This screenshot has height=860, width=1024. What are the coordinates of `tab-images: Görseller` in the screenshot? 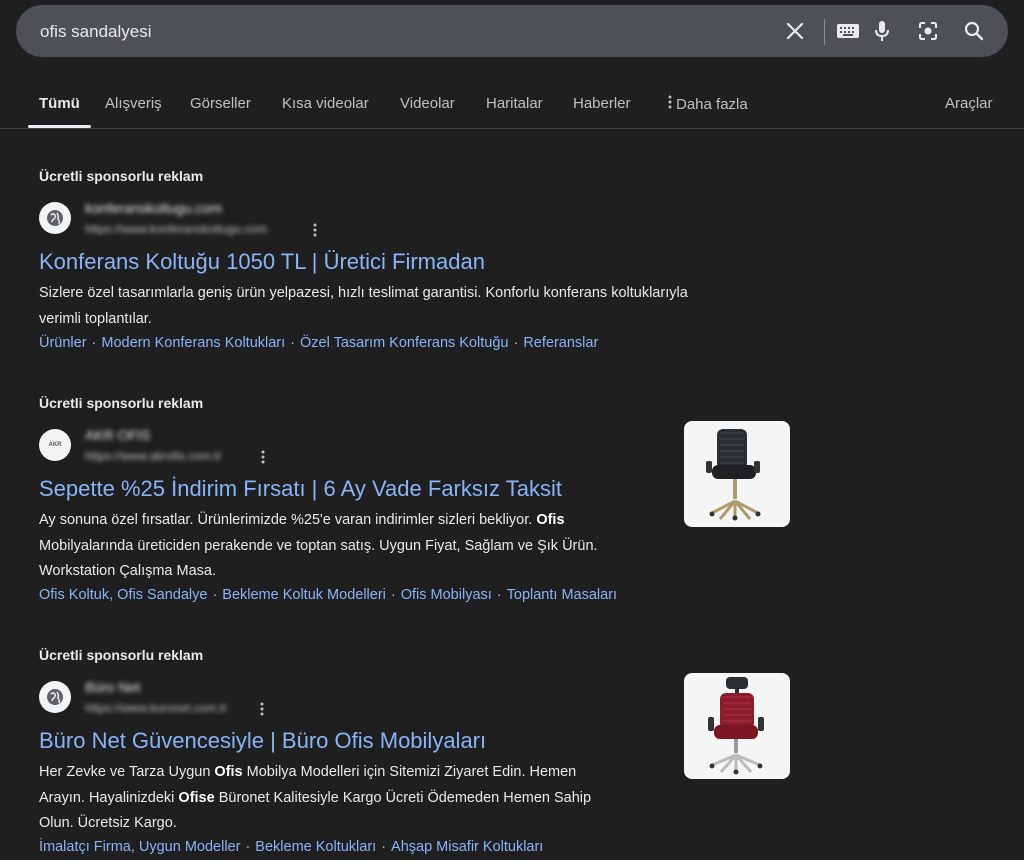 It's located at (220, 103).